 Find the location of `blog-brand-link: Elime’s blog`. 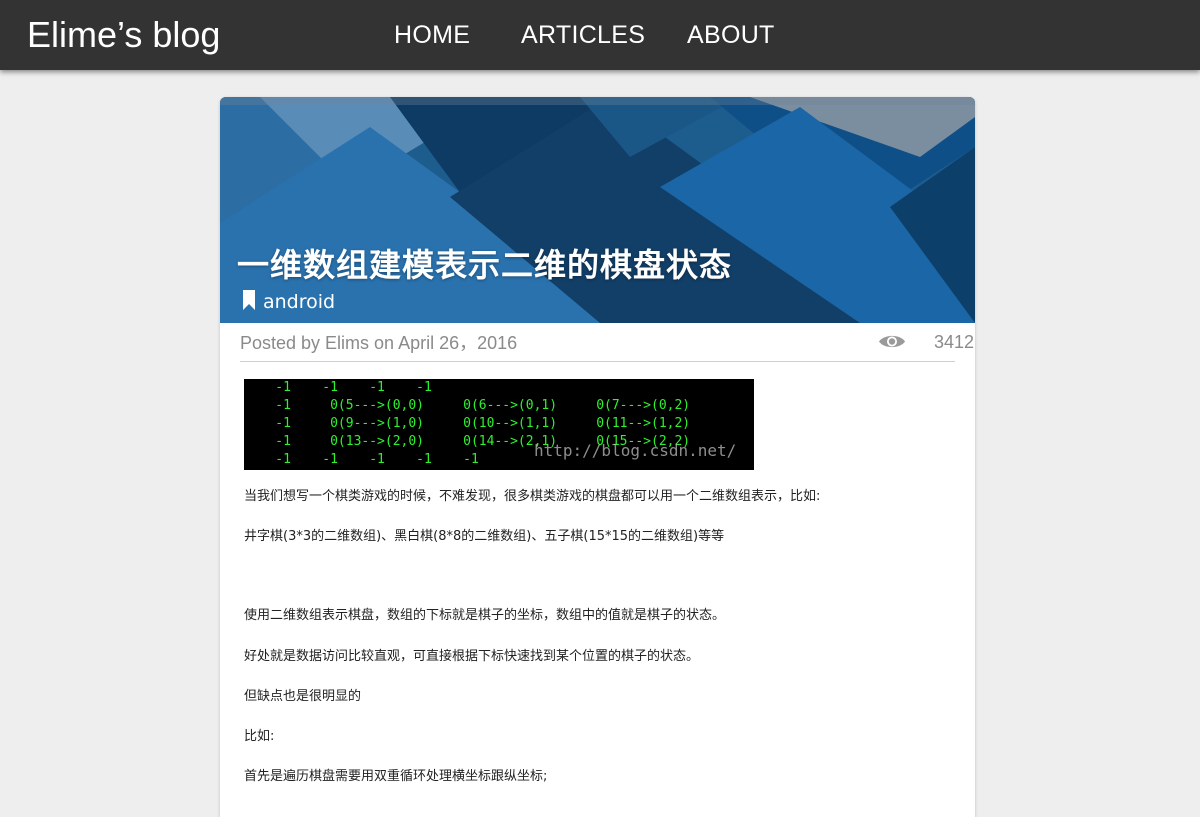

blog-brand-link: Elime’s blog is located at coordinates (123, 35).